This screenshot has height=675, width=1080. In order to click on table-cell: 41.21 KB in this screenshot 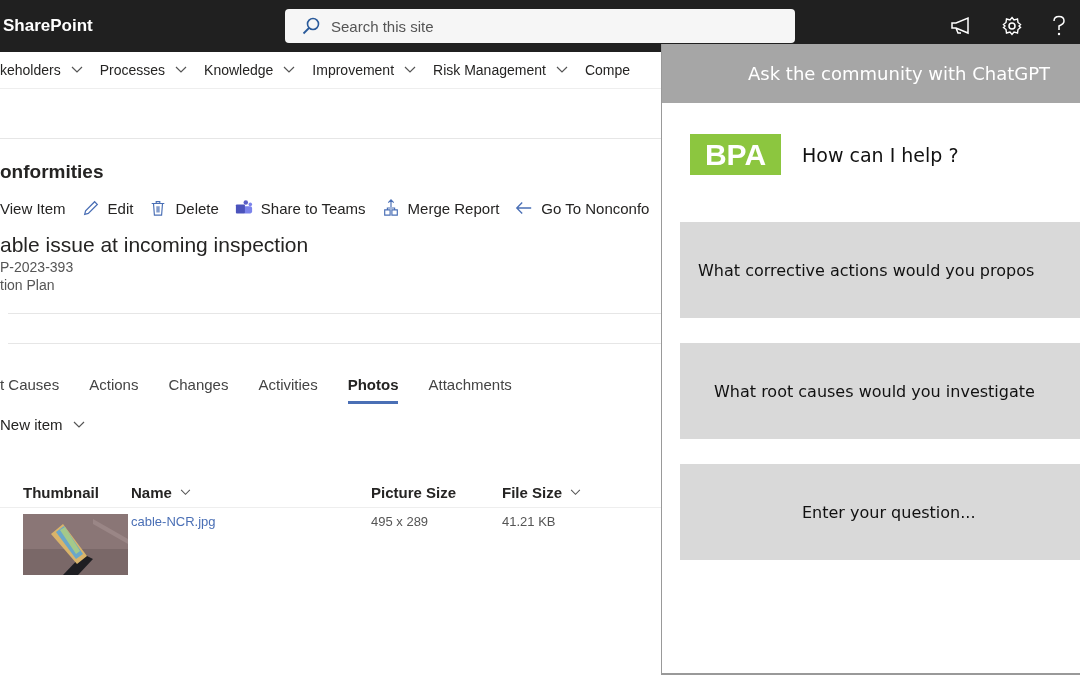, I will do `click(529, 521)`.